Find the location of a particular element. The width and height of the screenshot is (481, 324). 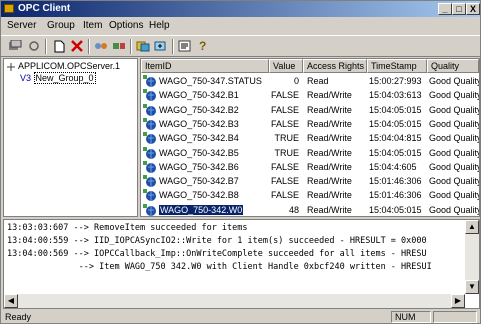

new-icon is located at coordinates (59, 46).